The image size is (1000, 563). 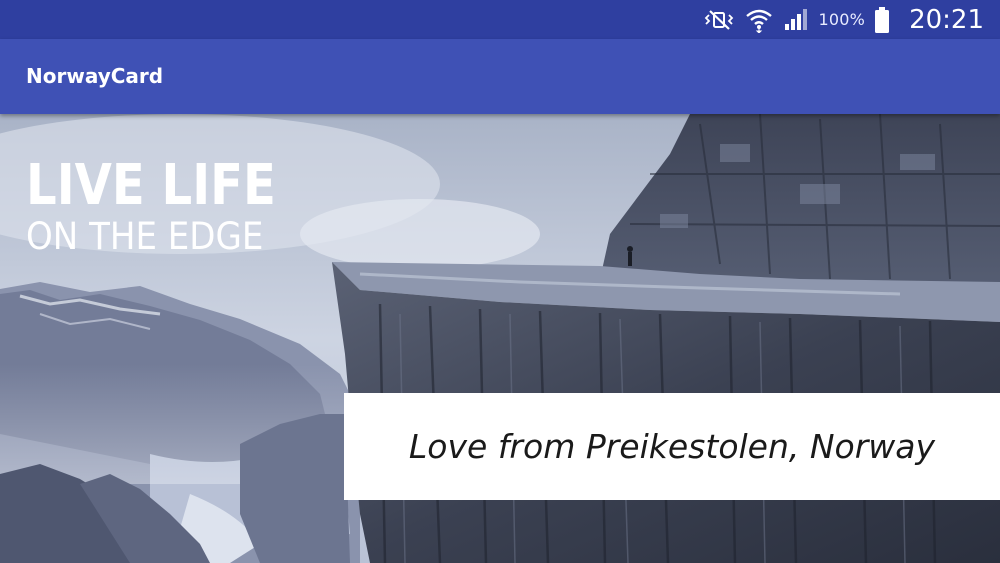 What do you see at coordinates (796, 20) in the screenshot?
I see `signal-icon` at bounding box center [796, 20].